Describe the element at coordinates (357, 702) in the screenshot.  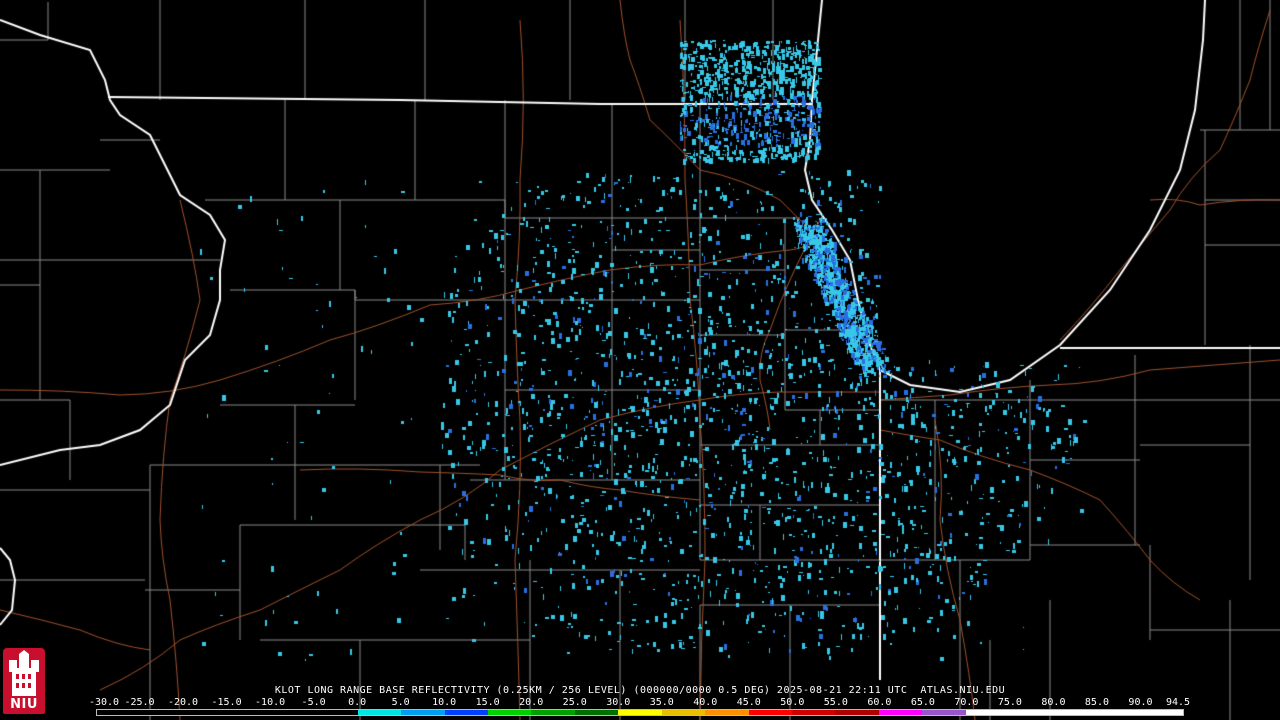
I see `scale-tick-label: 0.0` at that location.